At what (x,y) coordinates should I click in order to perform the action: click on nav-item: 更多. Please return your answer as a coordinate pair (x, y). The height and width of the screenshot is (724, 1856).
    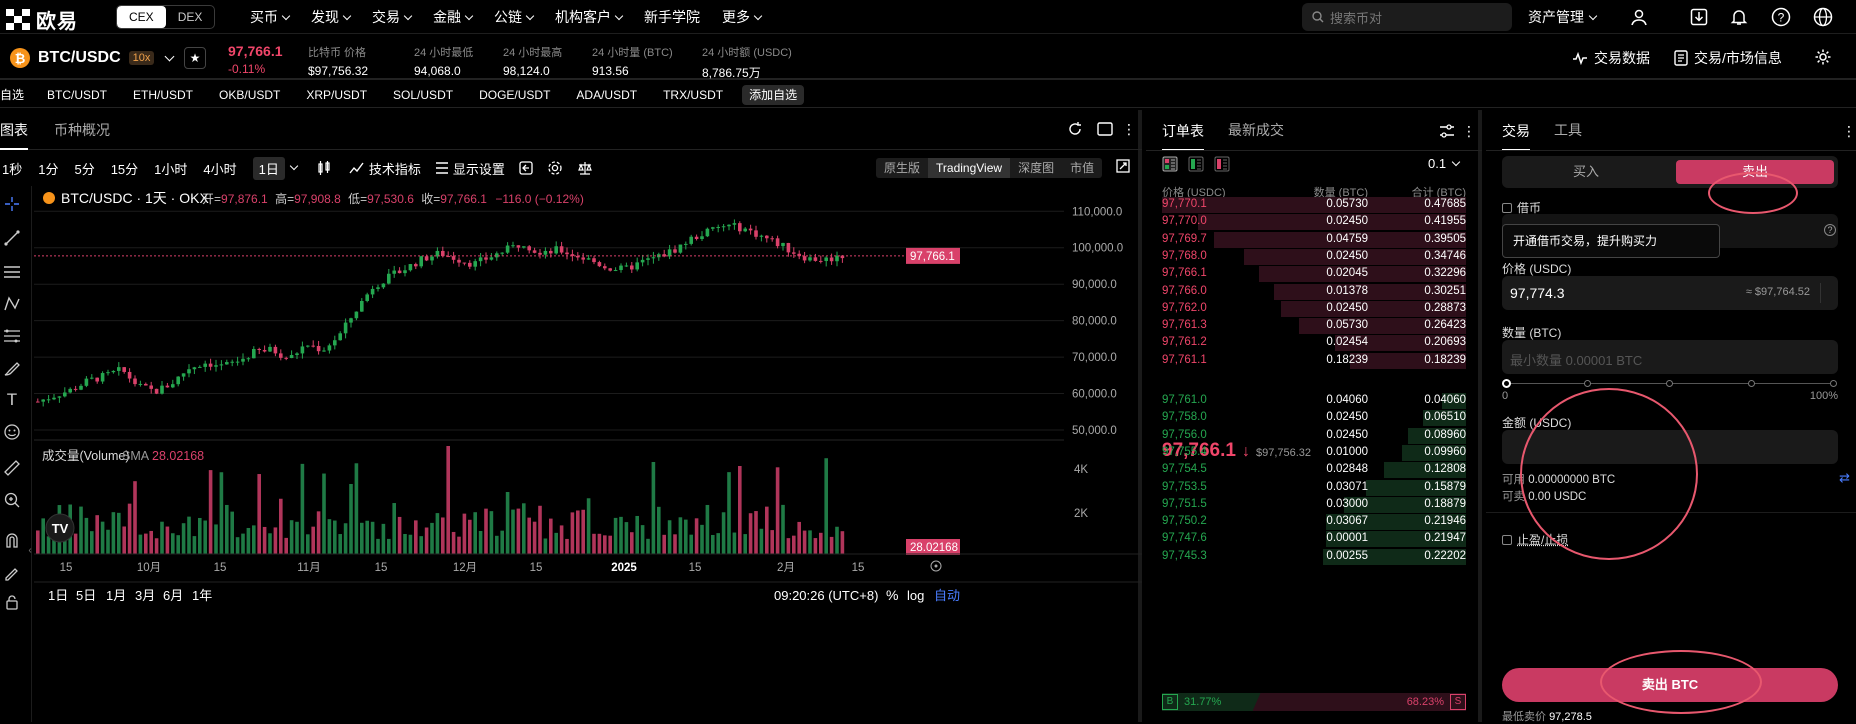
    Looking at the image, I should click on (741, 17).